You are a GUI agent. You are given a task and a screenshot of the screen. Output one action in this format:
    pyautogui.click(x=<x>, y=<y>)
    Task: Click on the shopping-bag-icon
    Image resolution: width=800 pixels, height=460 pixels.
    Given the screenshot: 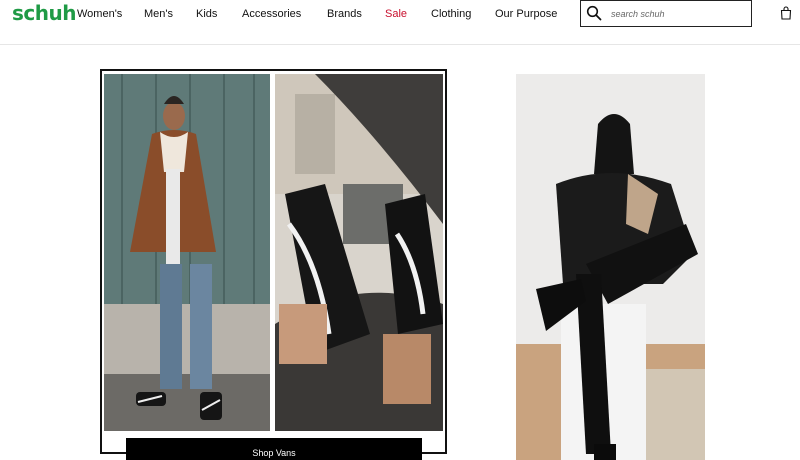 What is the action you would take?
    pyautogui.click(x=786, y=13)
    